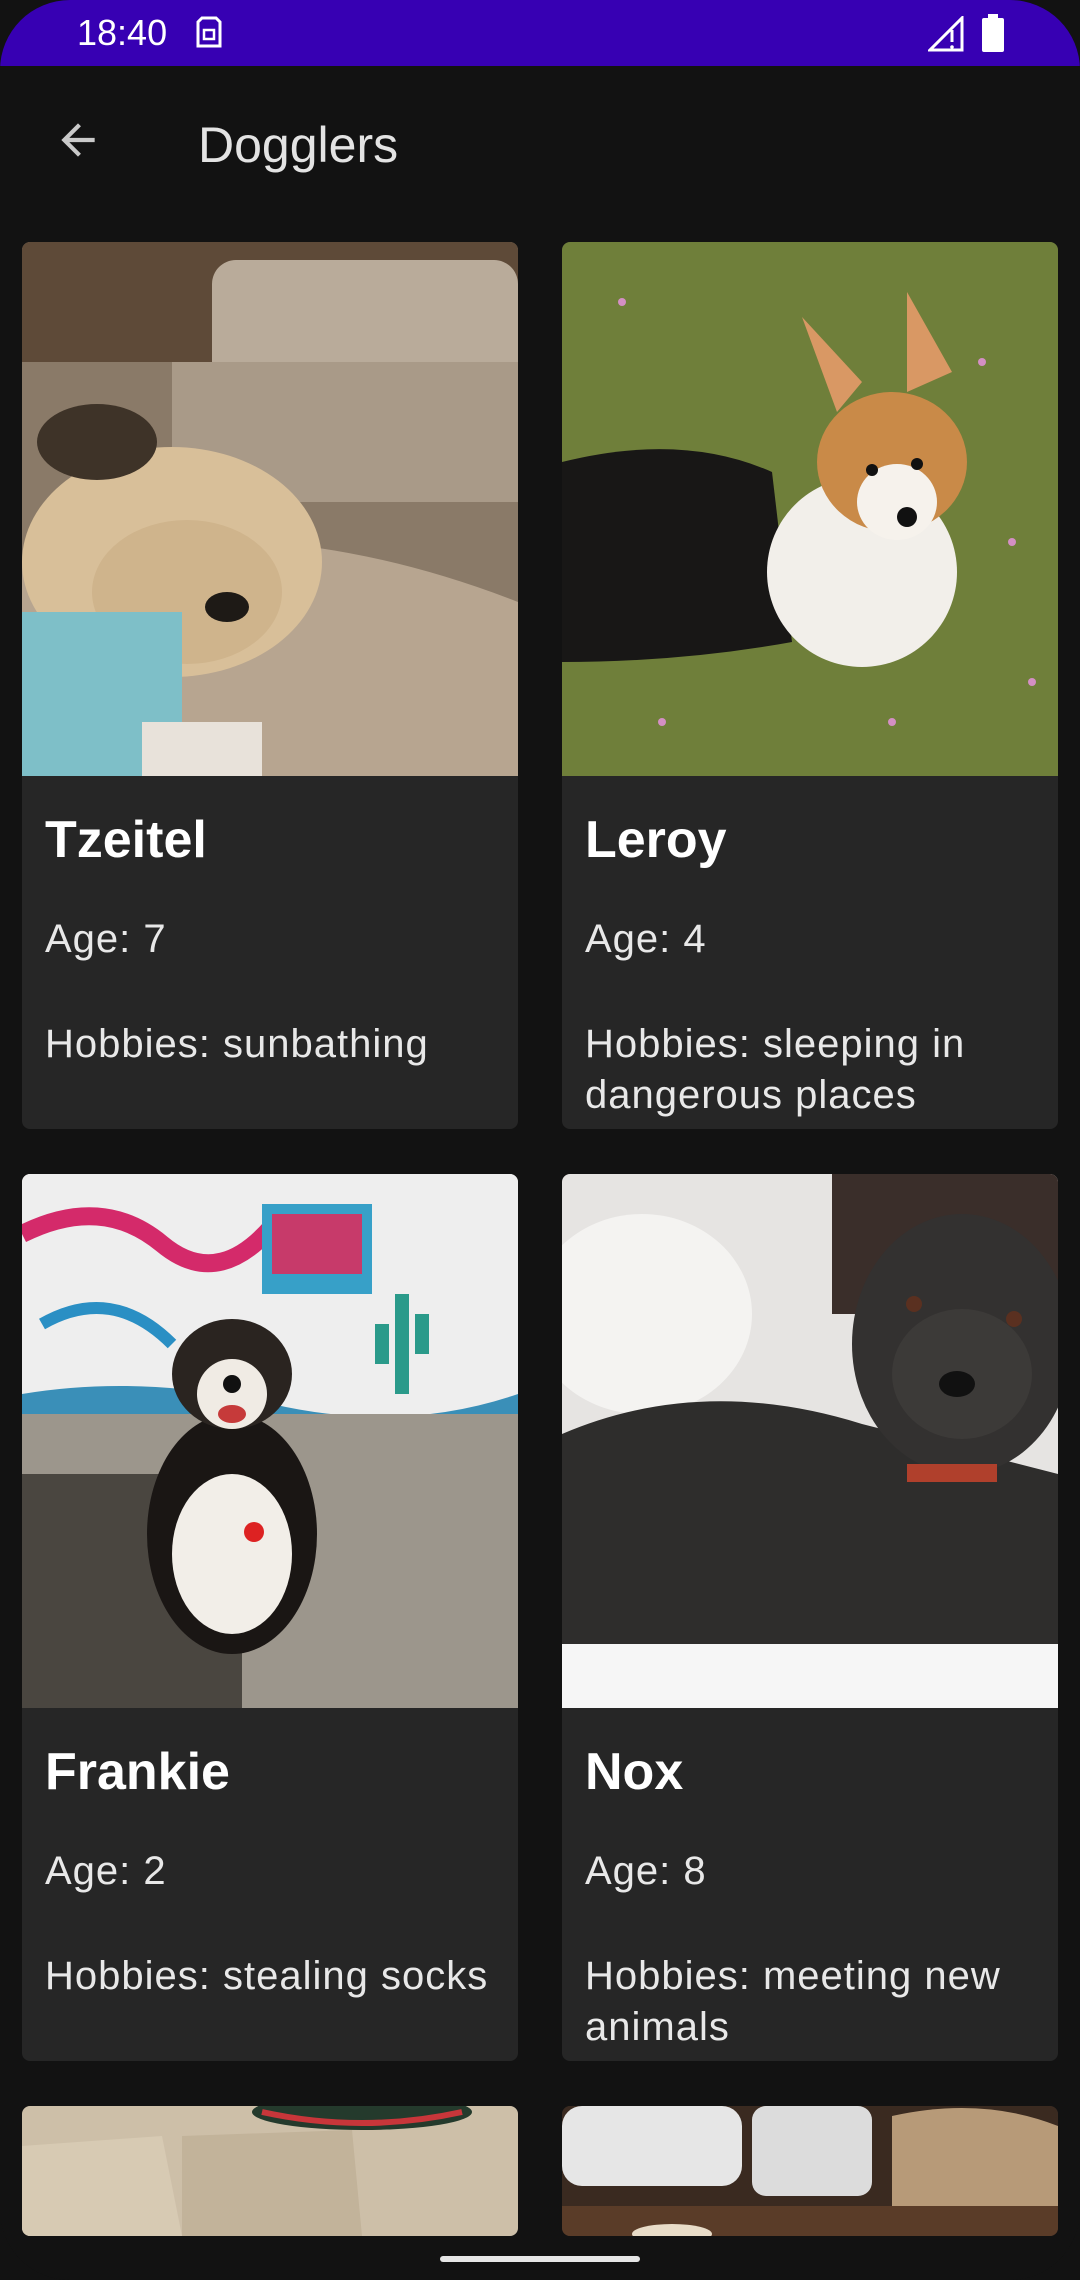  I want to click on dog-name: Nox, so click(634, 1772).